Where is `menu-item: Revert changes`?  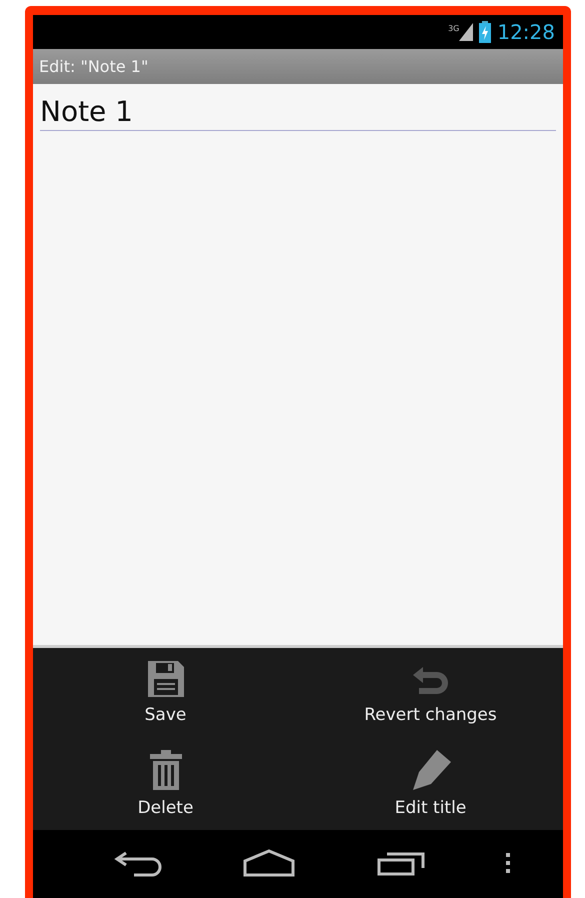 menu-item: Revert changes is located at coordinates (430, 693).